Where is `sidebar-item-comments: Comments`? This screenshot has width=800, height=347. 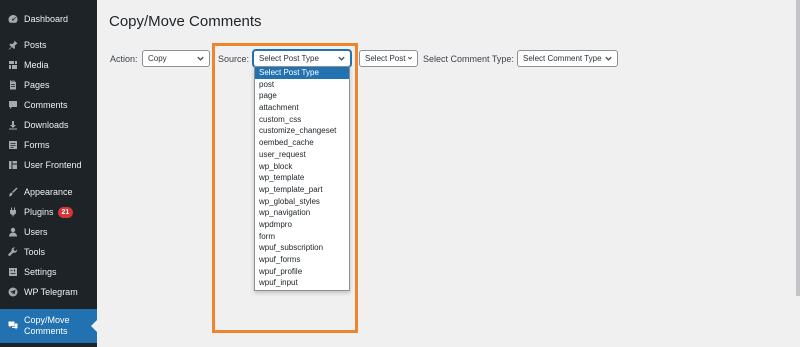
sidebar-item-comments: Comments is located at coordinates (48, 105).